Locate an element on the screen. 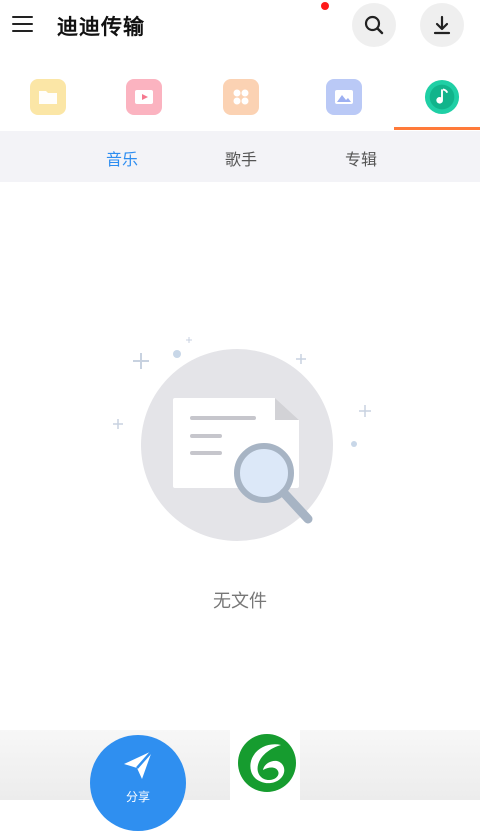  image-icon is located at coordinates (344, 97).